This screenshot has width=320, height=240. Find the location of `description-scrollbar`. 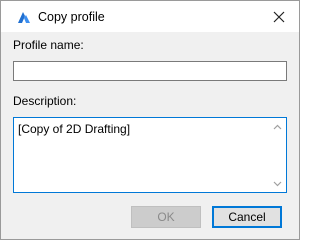

description-scrollbar is located at coordinates (277, 155).